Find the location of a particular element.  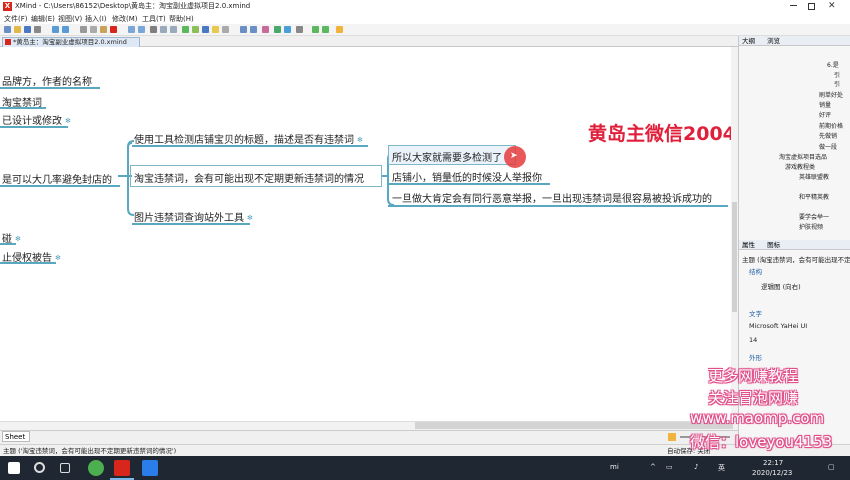

up-arrow-icon: ^ is located at coordinates (653, 467).